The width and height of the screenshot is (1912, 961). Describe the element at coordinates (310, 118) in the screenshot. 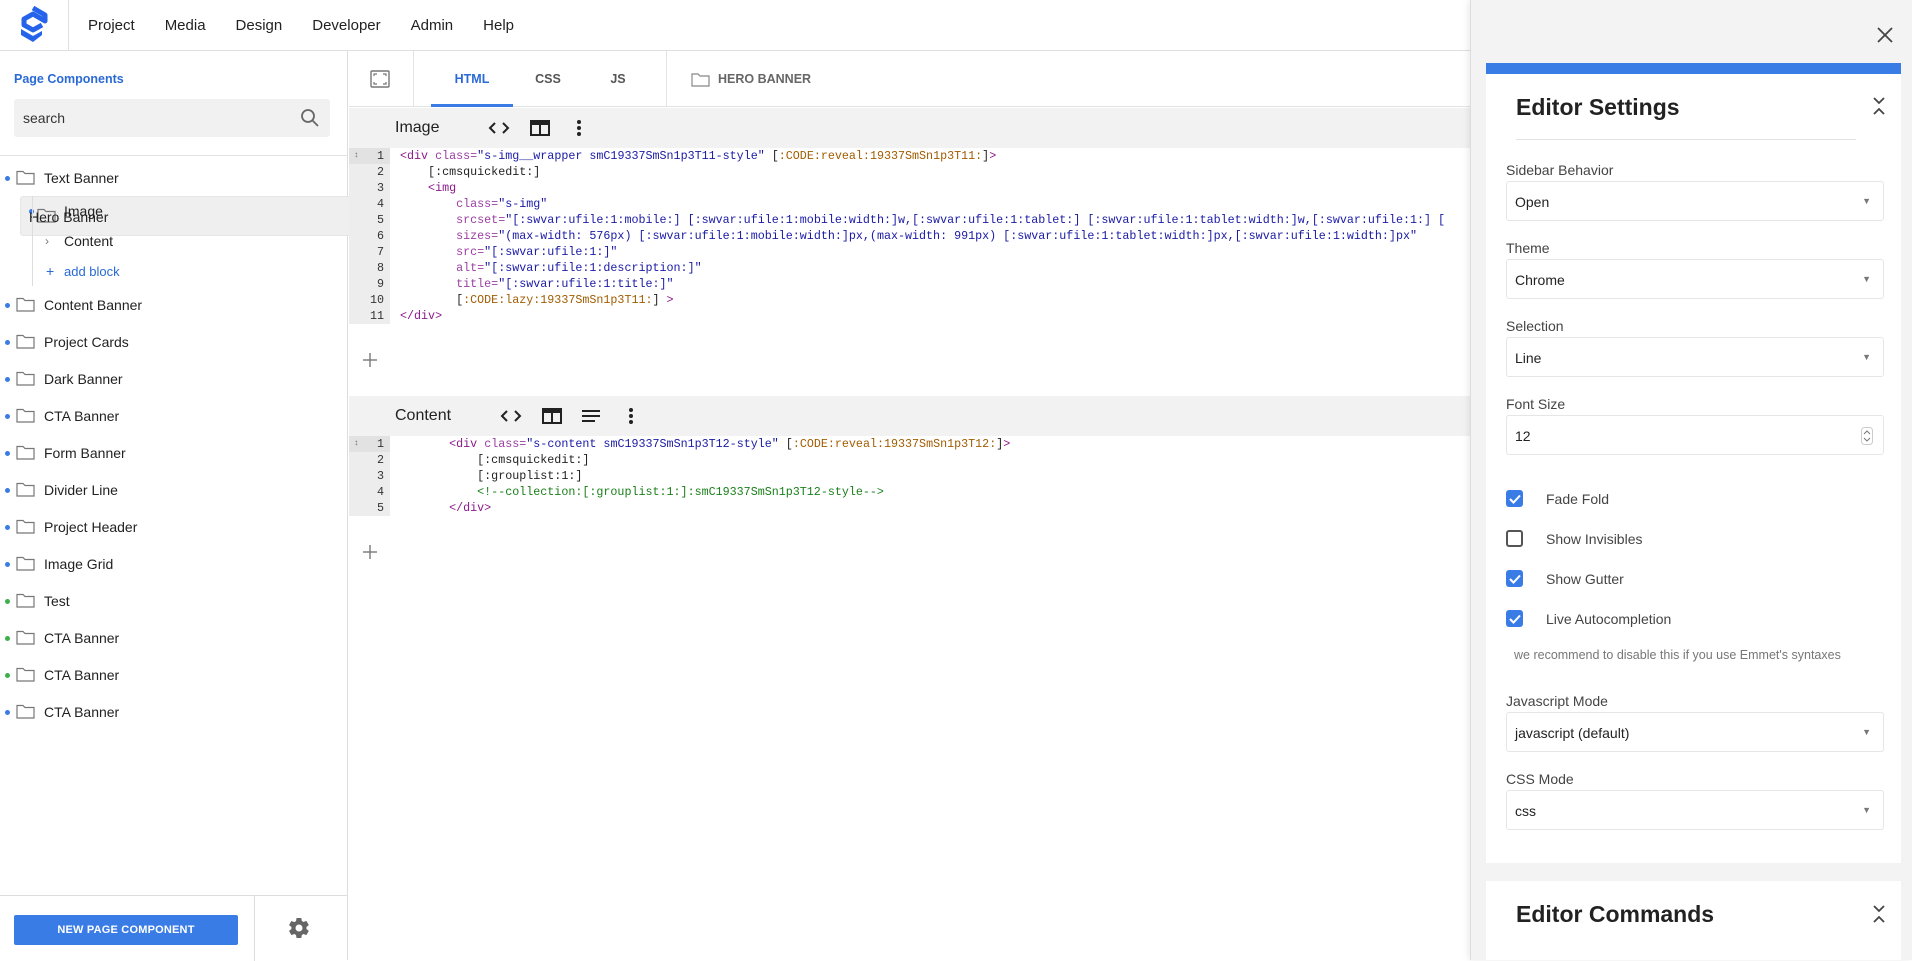

I see `search-icon` at that location.